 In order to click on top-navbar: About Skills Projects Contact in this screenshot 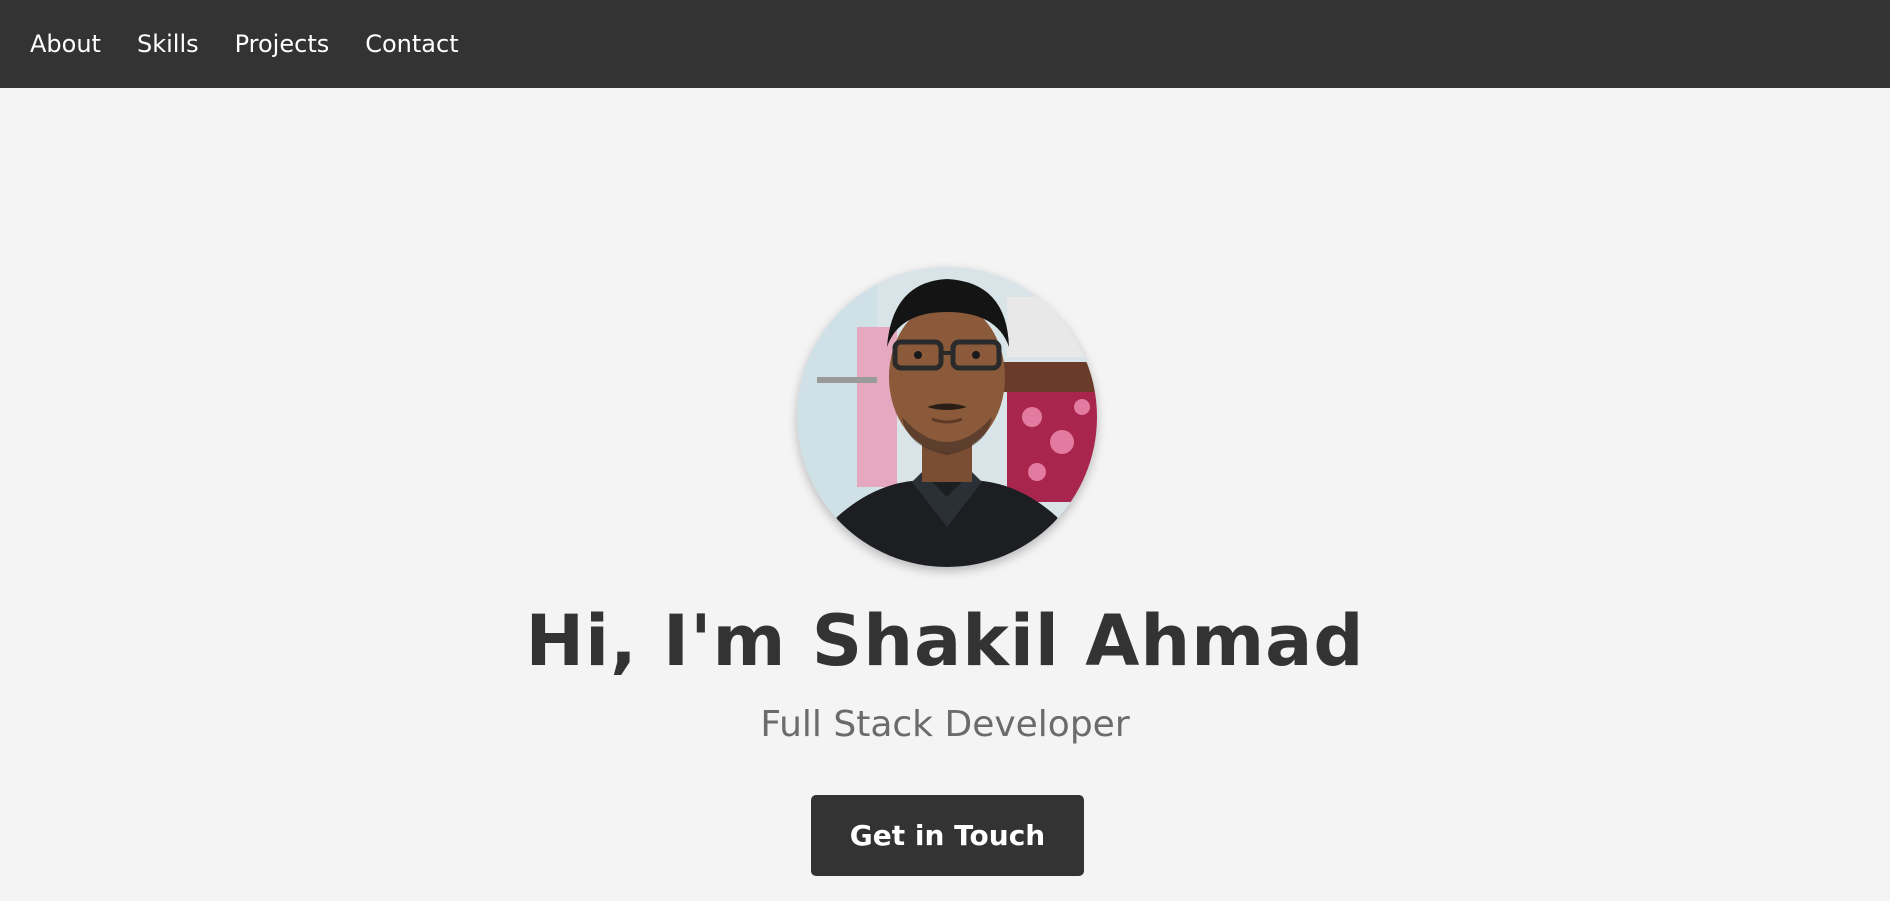, I will do `click(945, 44)`.